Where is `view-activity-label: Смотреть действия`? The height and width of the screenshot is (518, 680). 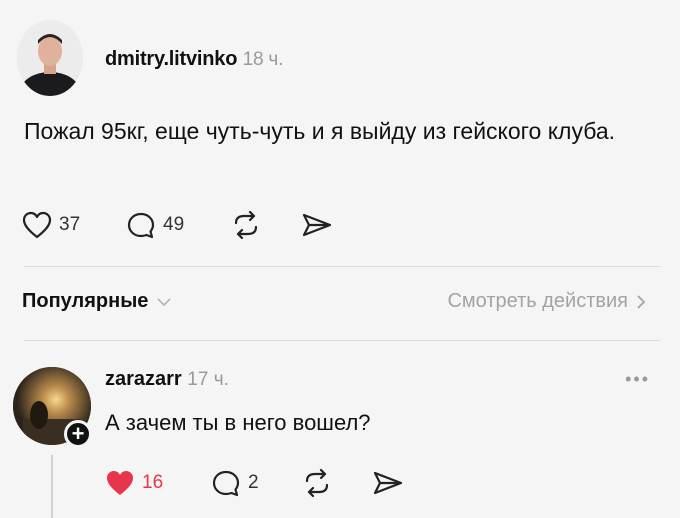 view-activity-label: Смотреть действия is located at coordinates (537, 301).